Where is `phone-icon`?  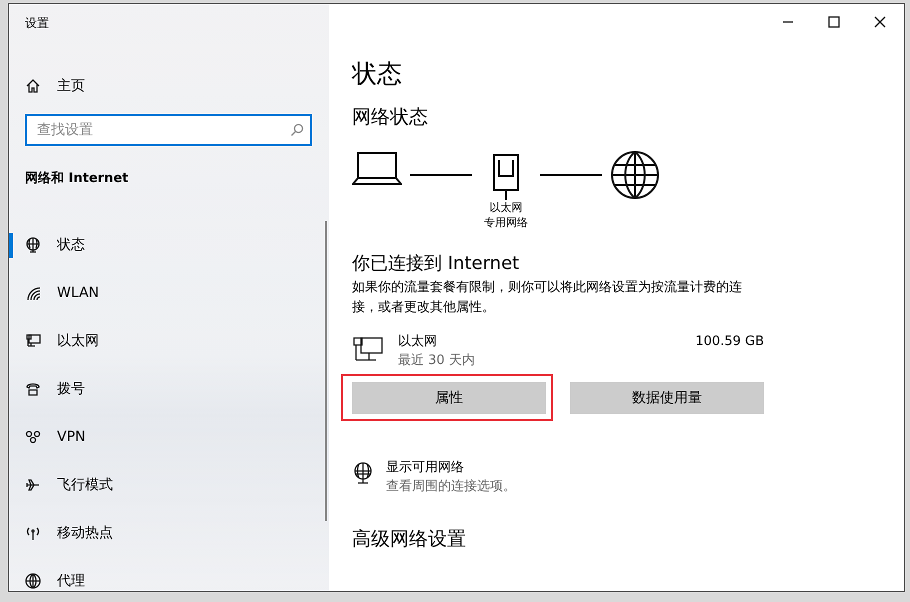
phone-icon is located at coordinates (33, 389).